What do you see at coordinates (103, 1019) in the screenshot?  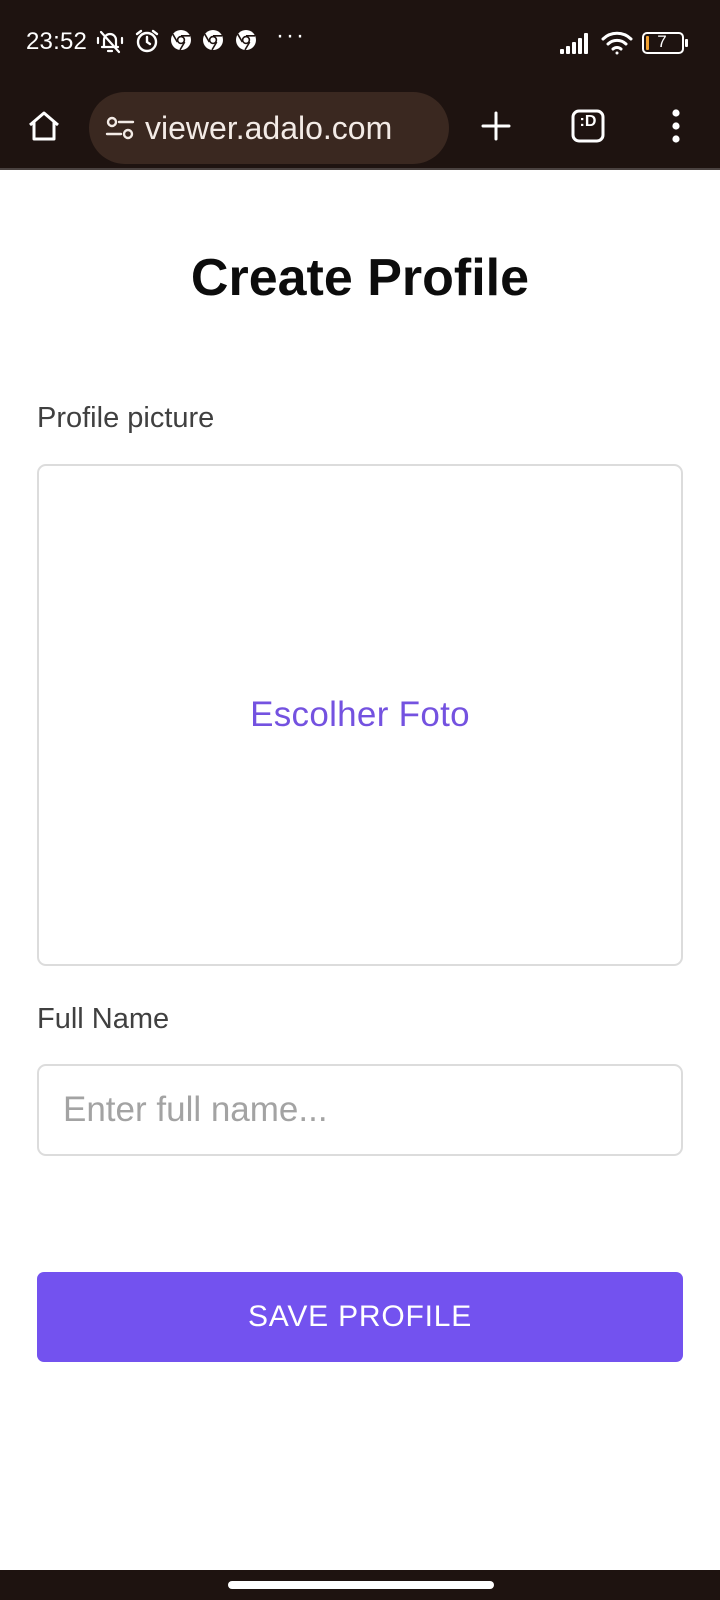 I see `full-name-label: Full Name` at bounding box center [103, 1019].